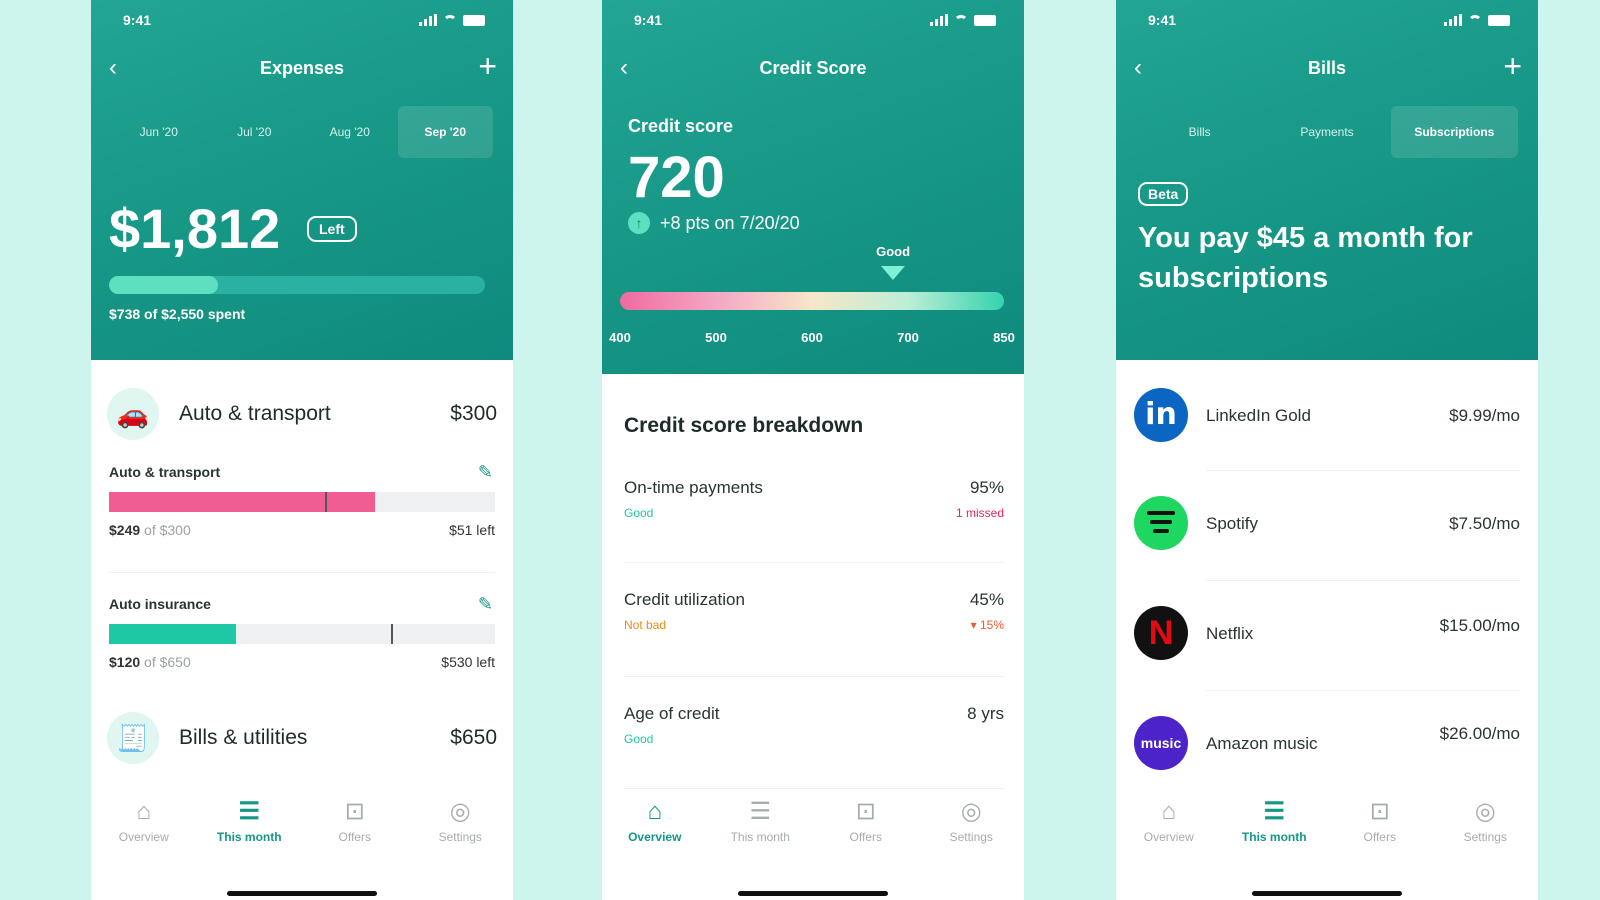 Image resolution: width=1600 pixels, height=900 pixels. Describe the element at coordinates (243, 737) in the screenshot. I see `category-name: Bills & utilities` at that location.